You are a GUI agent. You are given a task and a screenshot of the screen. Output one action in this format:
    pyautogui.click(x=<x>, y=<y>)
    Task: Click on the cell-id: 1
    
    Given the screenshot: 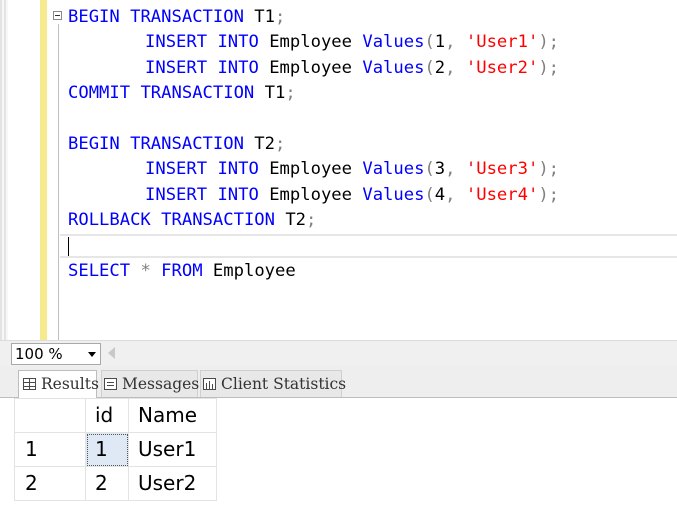 What is the action you would take?
    pyautogui.click(x=107, y=449)
    